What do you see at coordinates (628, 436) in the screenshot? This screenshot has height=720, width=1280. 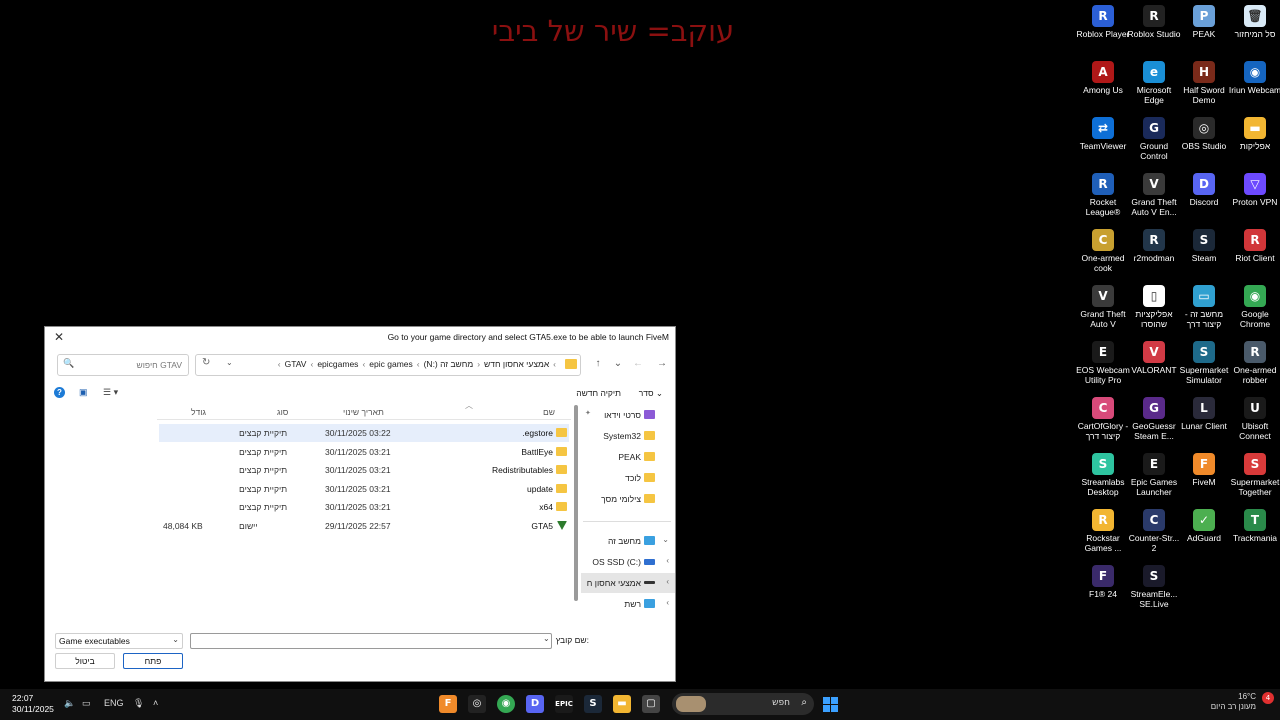 I see `nav-item: System32` at bounding box center [628, 436].